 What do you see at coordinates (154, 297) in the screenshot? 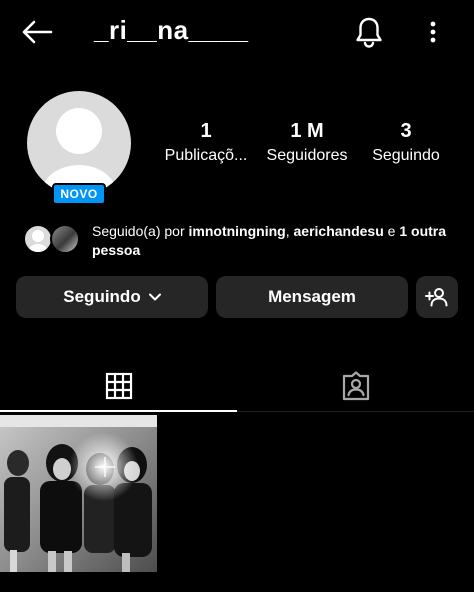
I see `chevron-down-icon` at bounding box center [154, 297].